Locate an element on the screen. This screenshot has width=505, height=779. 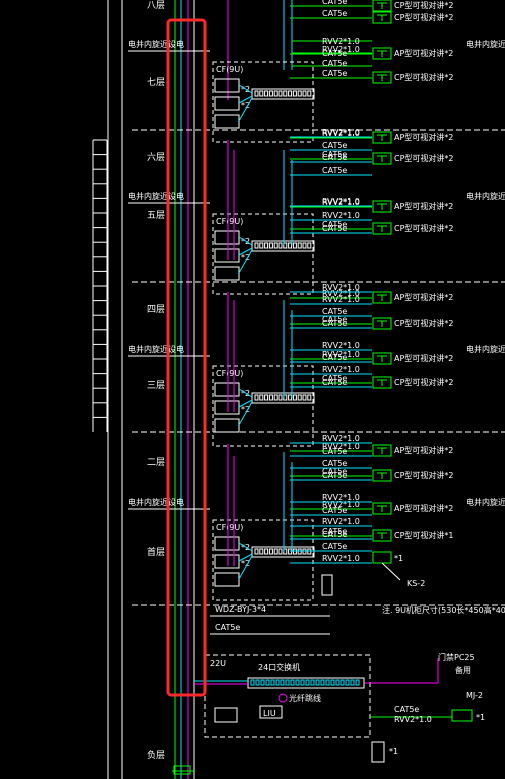
fiber-label: 光纤跳线 is located at coordinates (305, 698).